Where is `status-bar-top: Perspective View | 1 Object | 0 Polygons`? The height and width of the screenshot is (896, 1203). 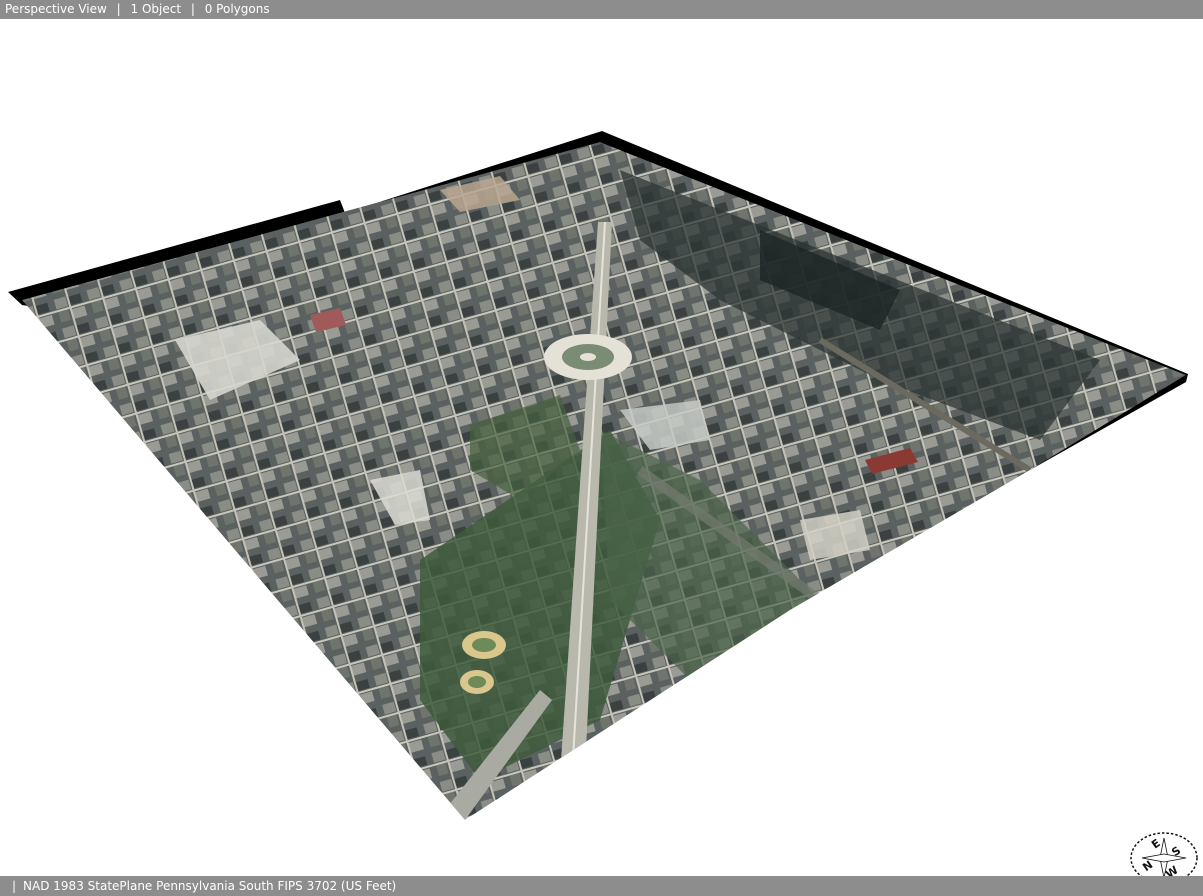
status-bar-top: Perspective View | 1 Object | 0 Polygons is located at coordinates (601, 9).